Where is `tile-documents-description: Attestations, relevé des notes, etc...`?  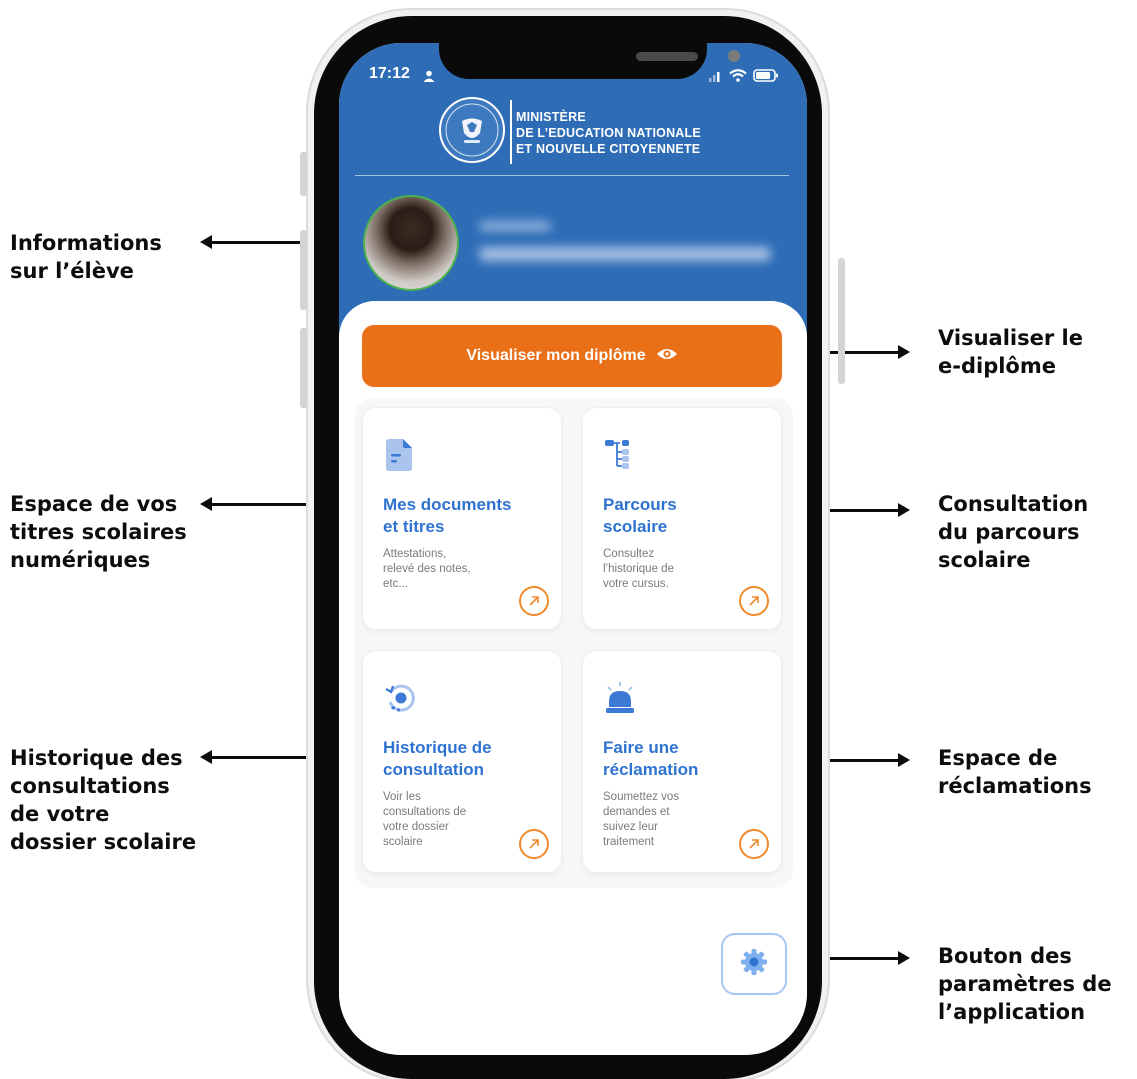 tile-documents-description: Attestations, relevé des notes, etc... is located at coordinates (427, 569).